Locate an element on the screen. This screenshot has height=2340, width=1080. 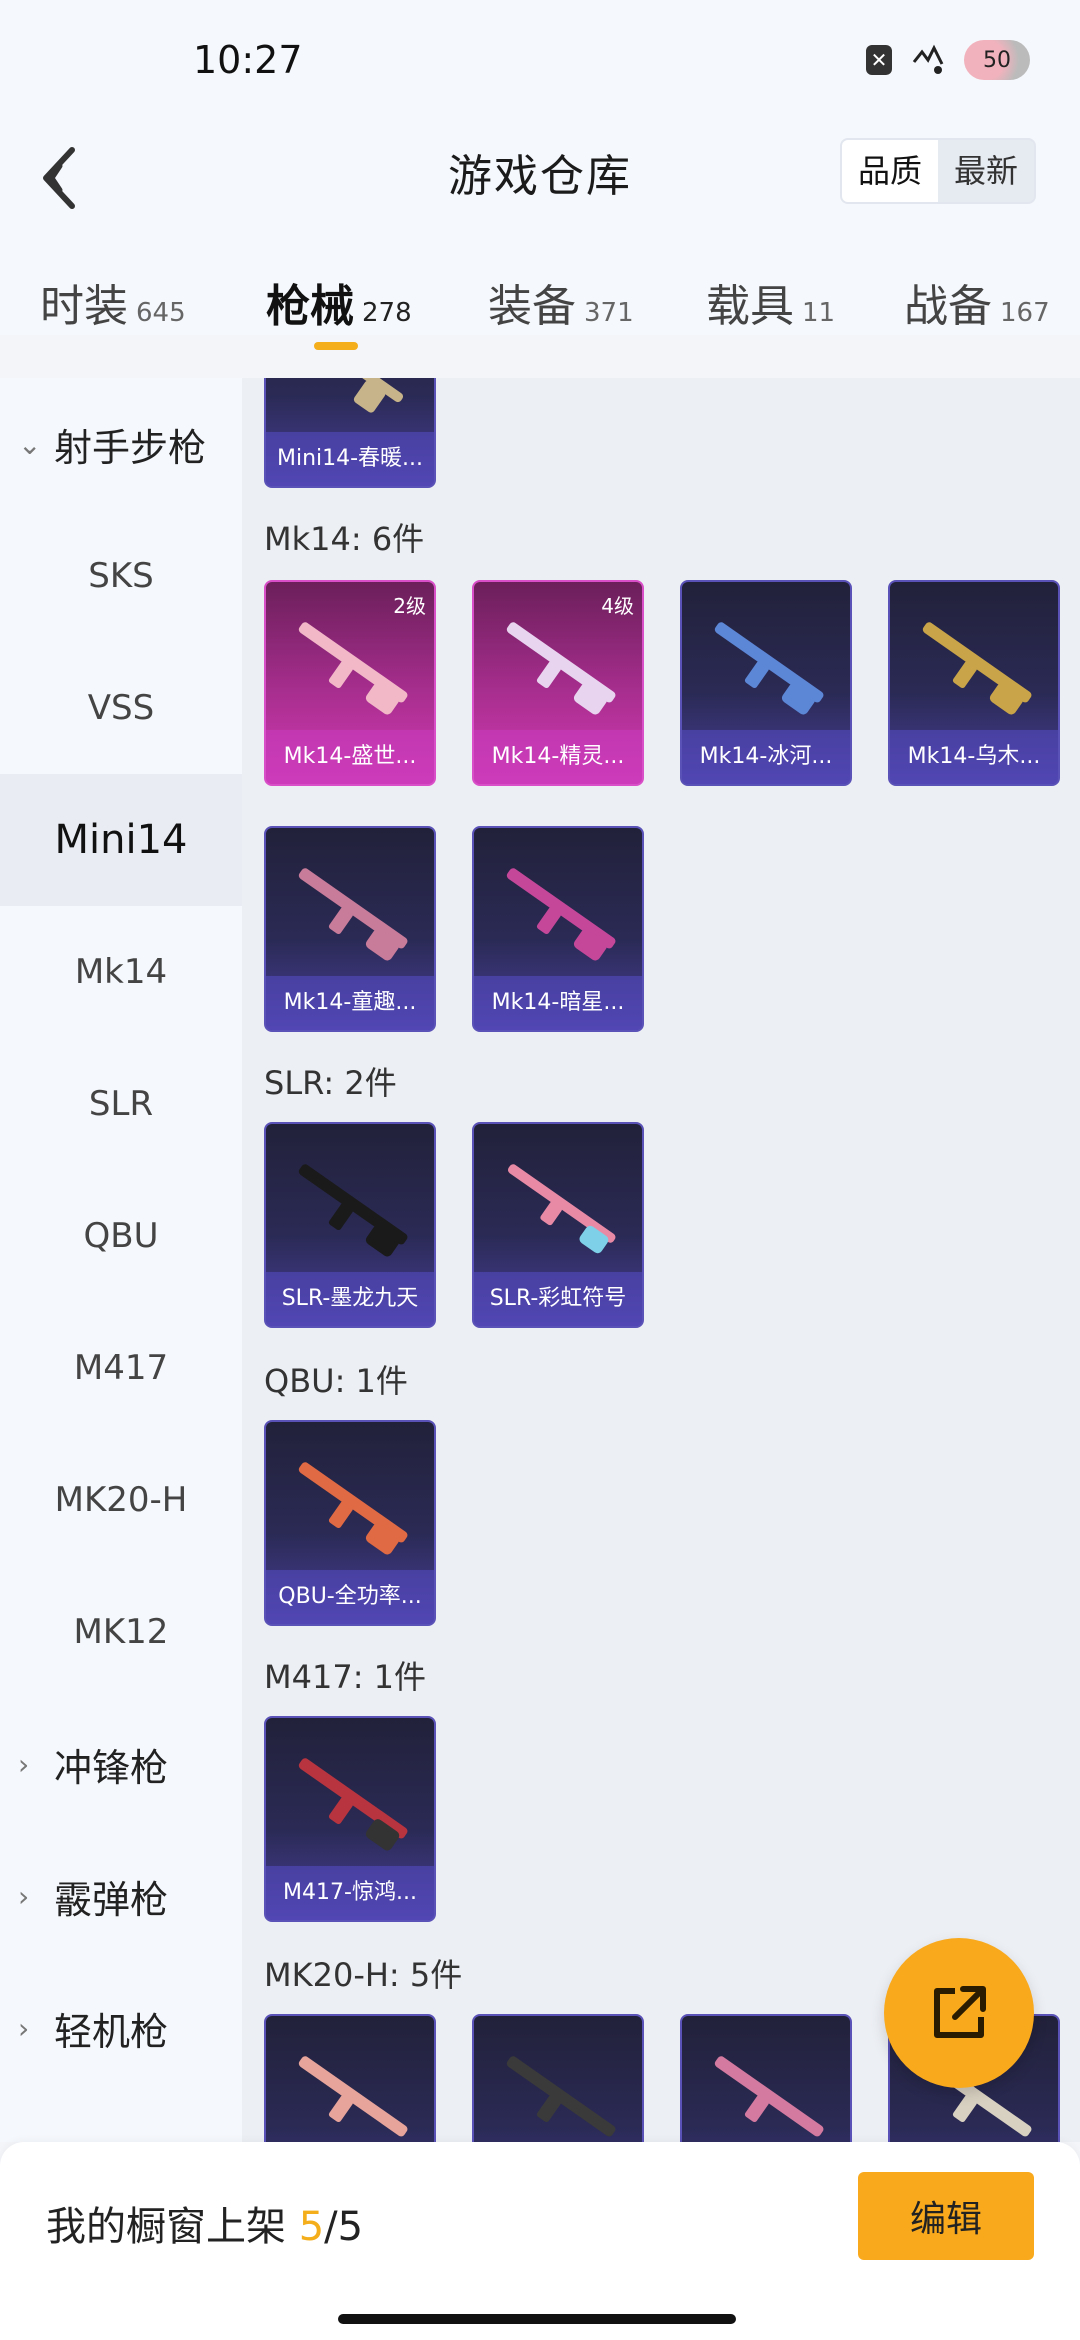
section-title: SLR: 2件 is located at coordinates (330, 1083).